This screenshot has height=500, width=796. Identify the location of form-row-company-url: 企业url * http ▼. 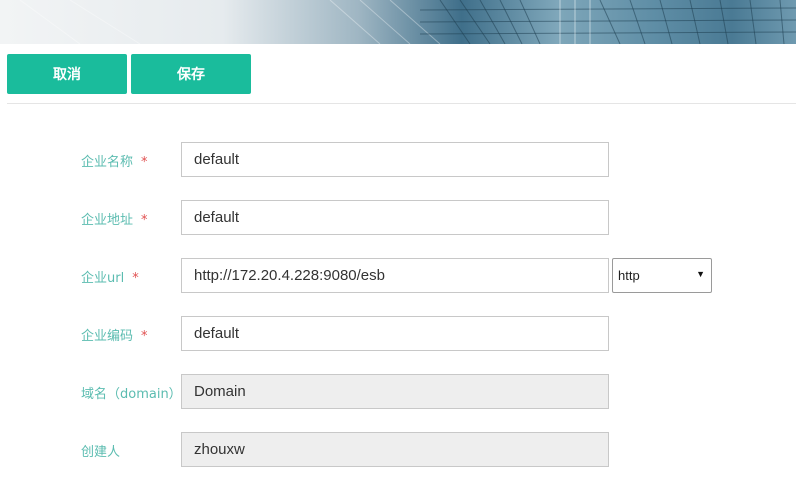
(398, 276).